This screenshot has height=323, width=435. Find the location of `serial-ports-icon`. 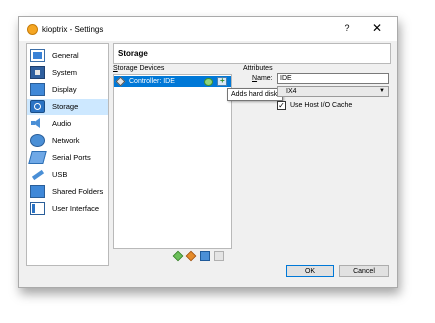

serial-ports-icon is located at coordinates (37, 157).